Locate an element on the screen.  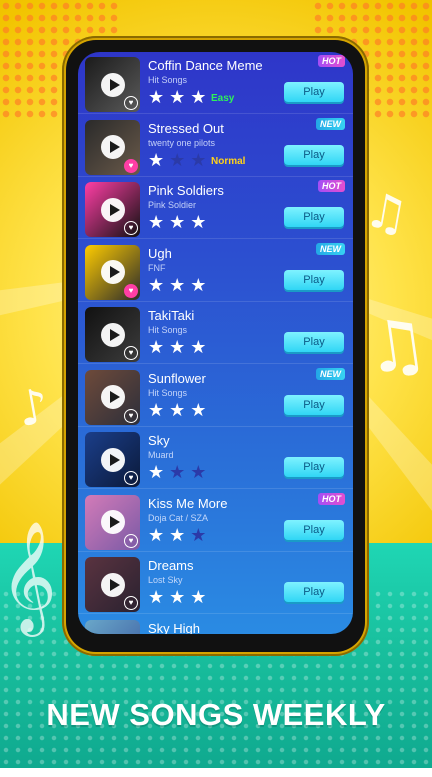
song-title: Dreams is located at coordinates (171, 565).